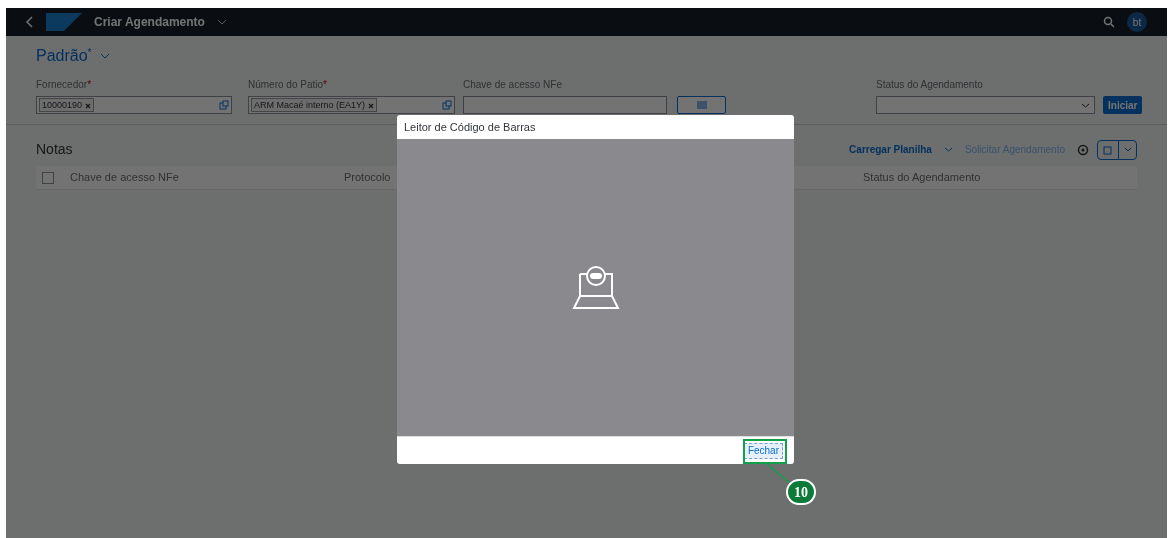  Describe the element at coordinates (54, 149) in the screenshot. I see `table-title: Notas` at that location.